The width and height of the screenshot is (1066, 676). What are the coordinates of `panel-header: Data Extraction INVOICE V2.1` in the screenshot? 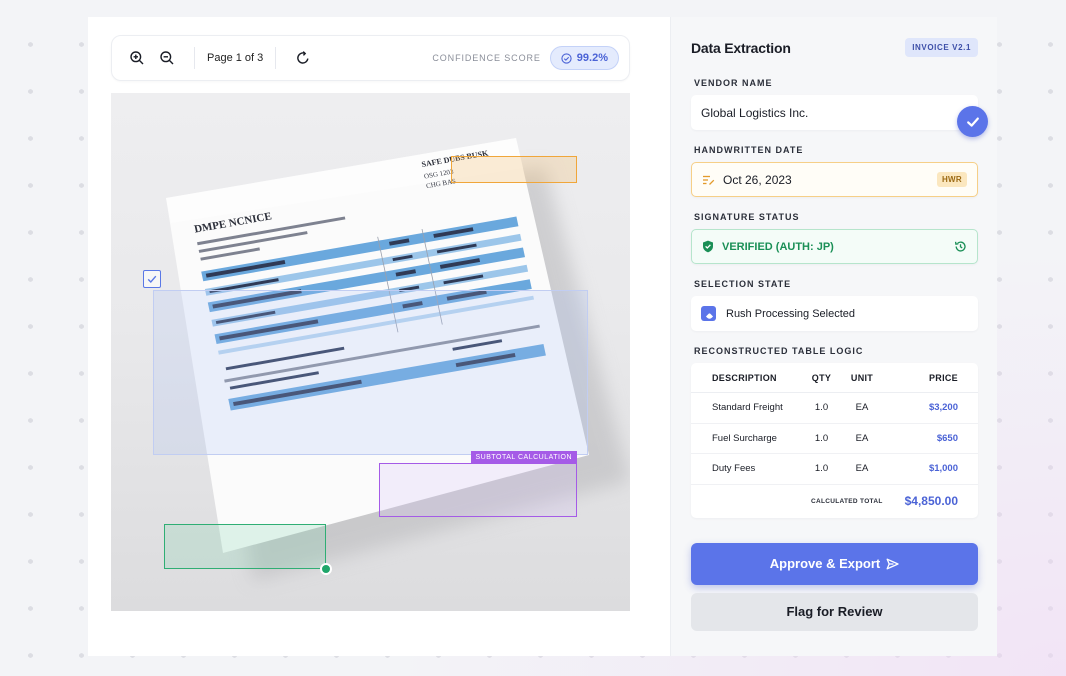 It's located at (834, 47).